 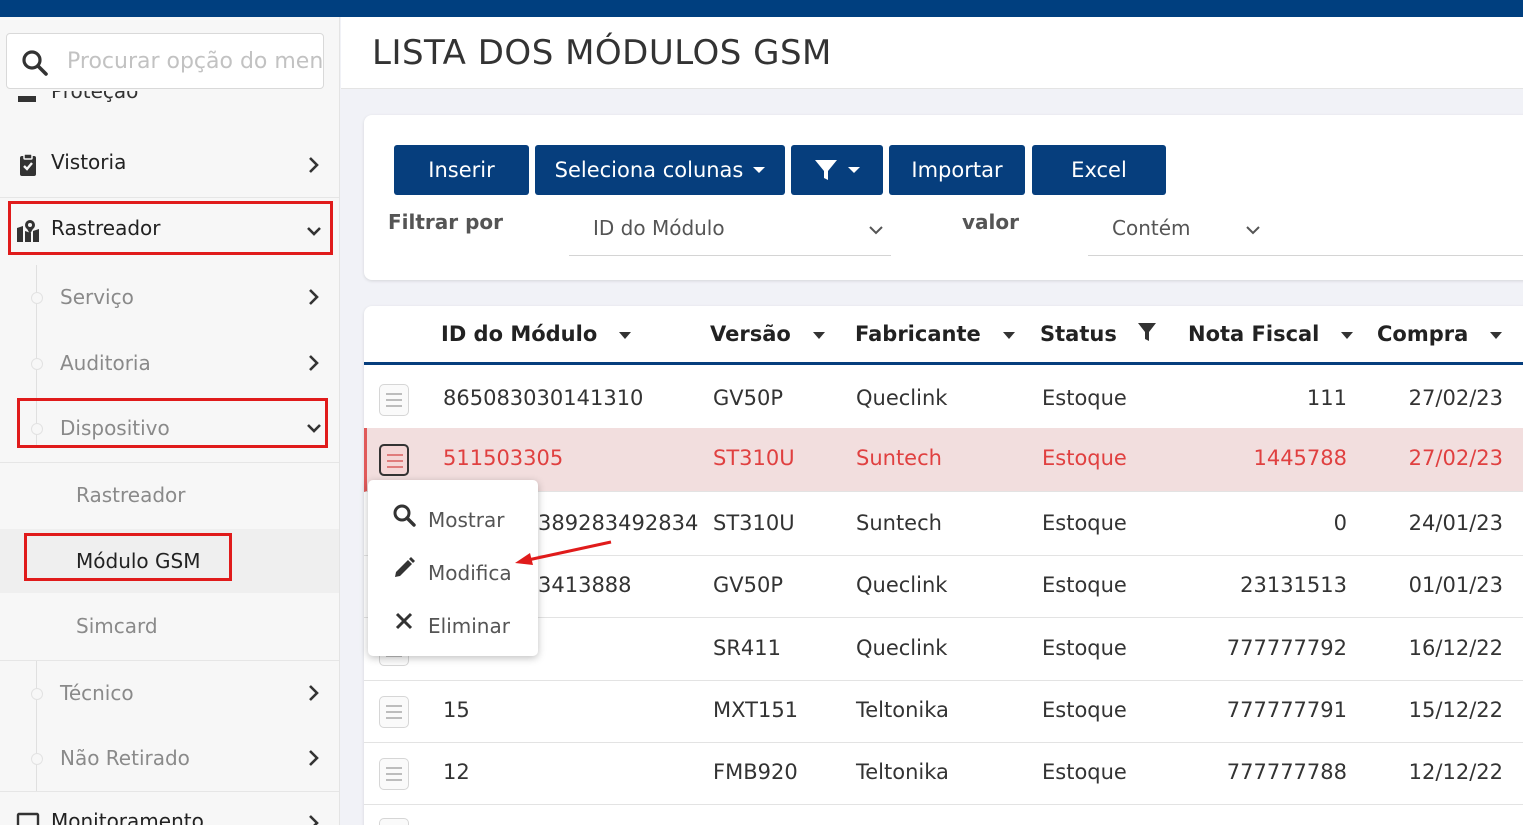 I want to click on sidebar-item-monitoramento: Monitoramento, so click(x=169, y=810).